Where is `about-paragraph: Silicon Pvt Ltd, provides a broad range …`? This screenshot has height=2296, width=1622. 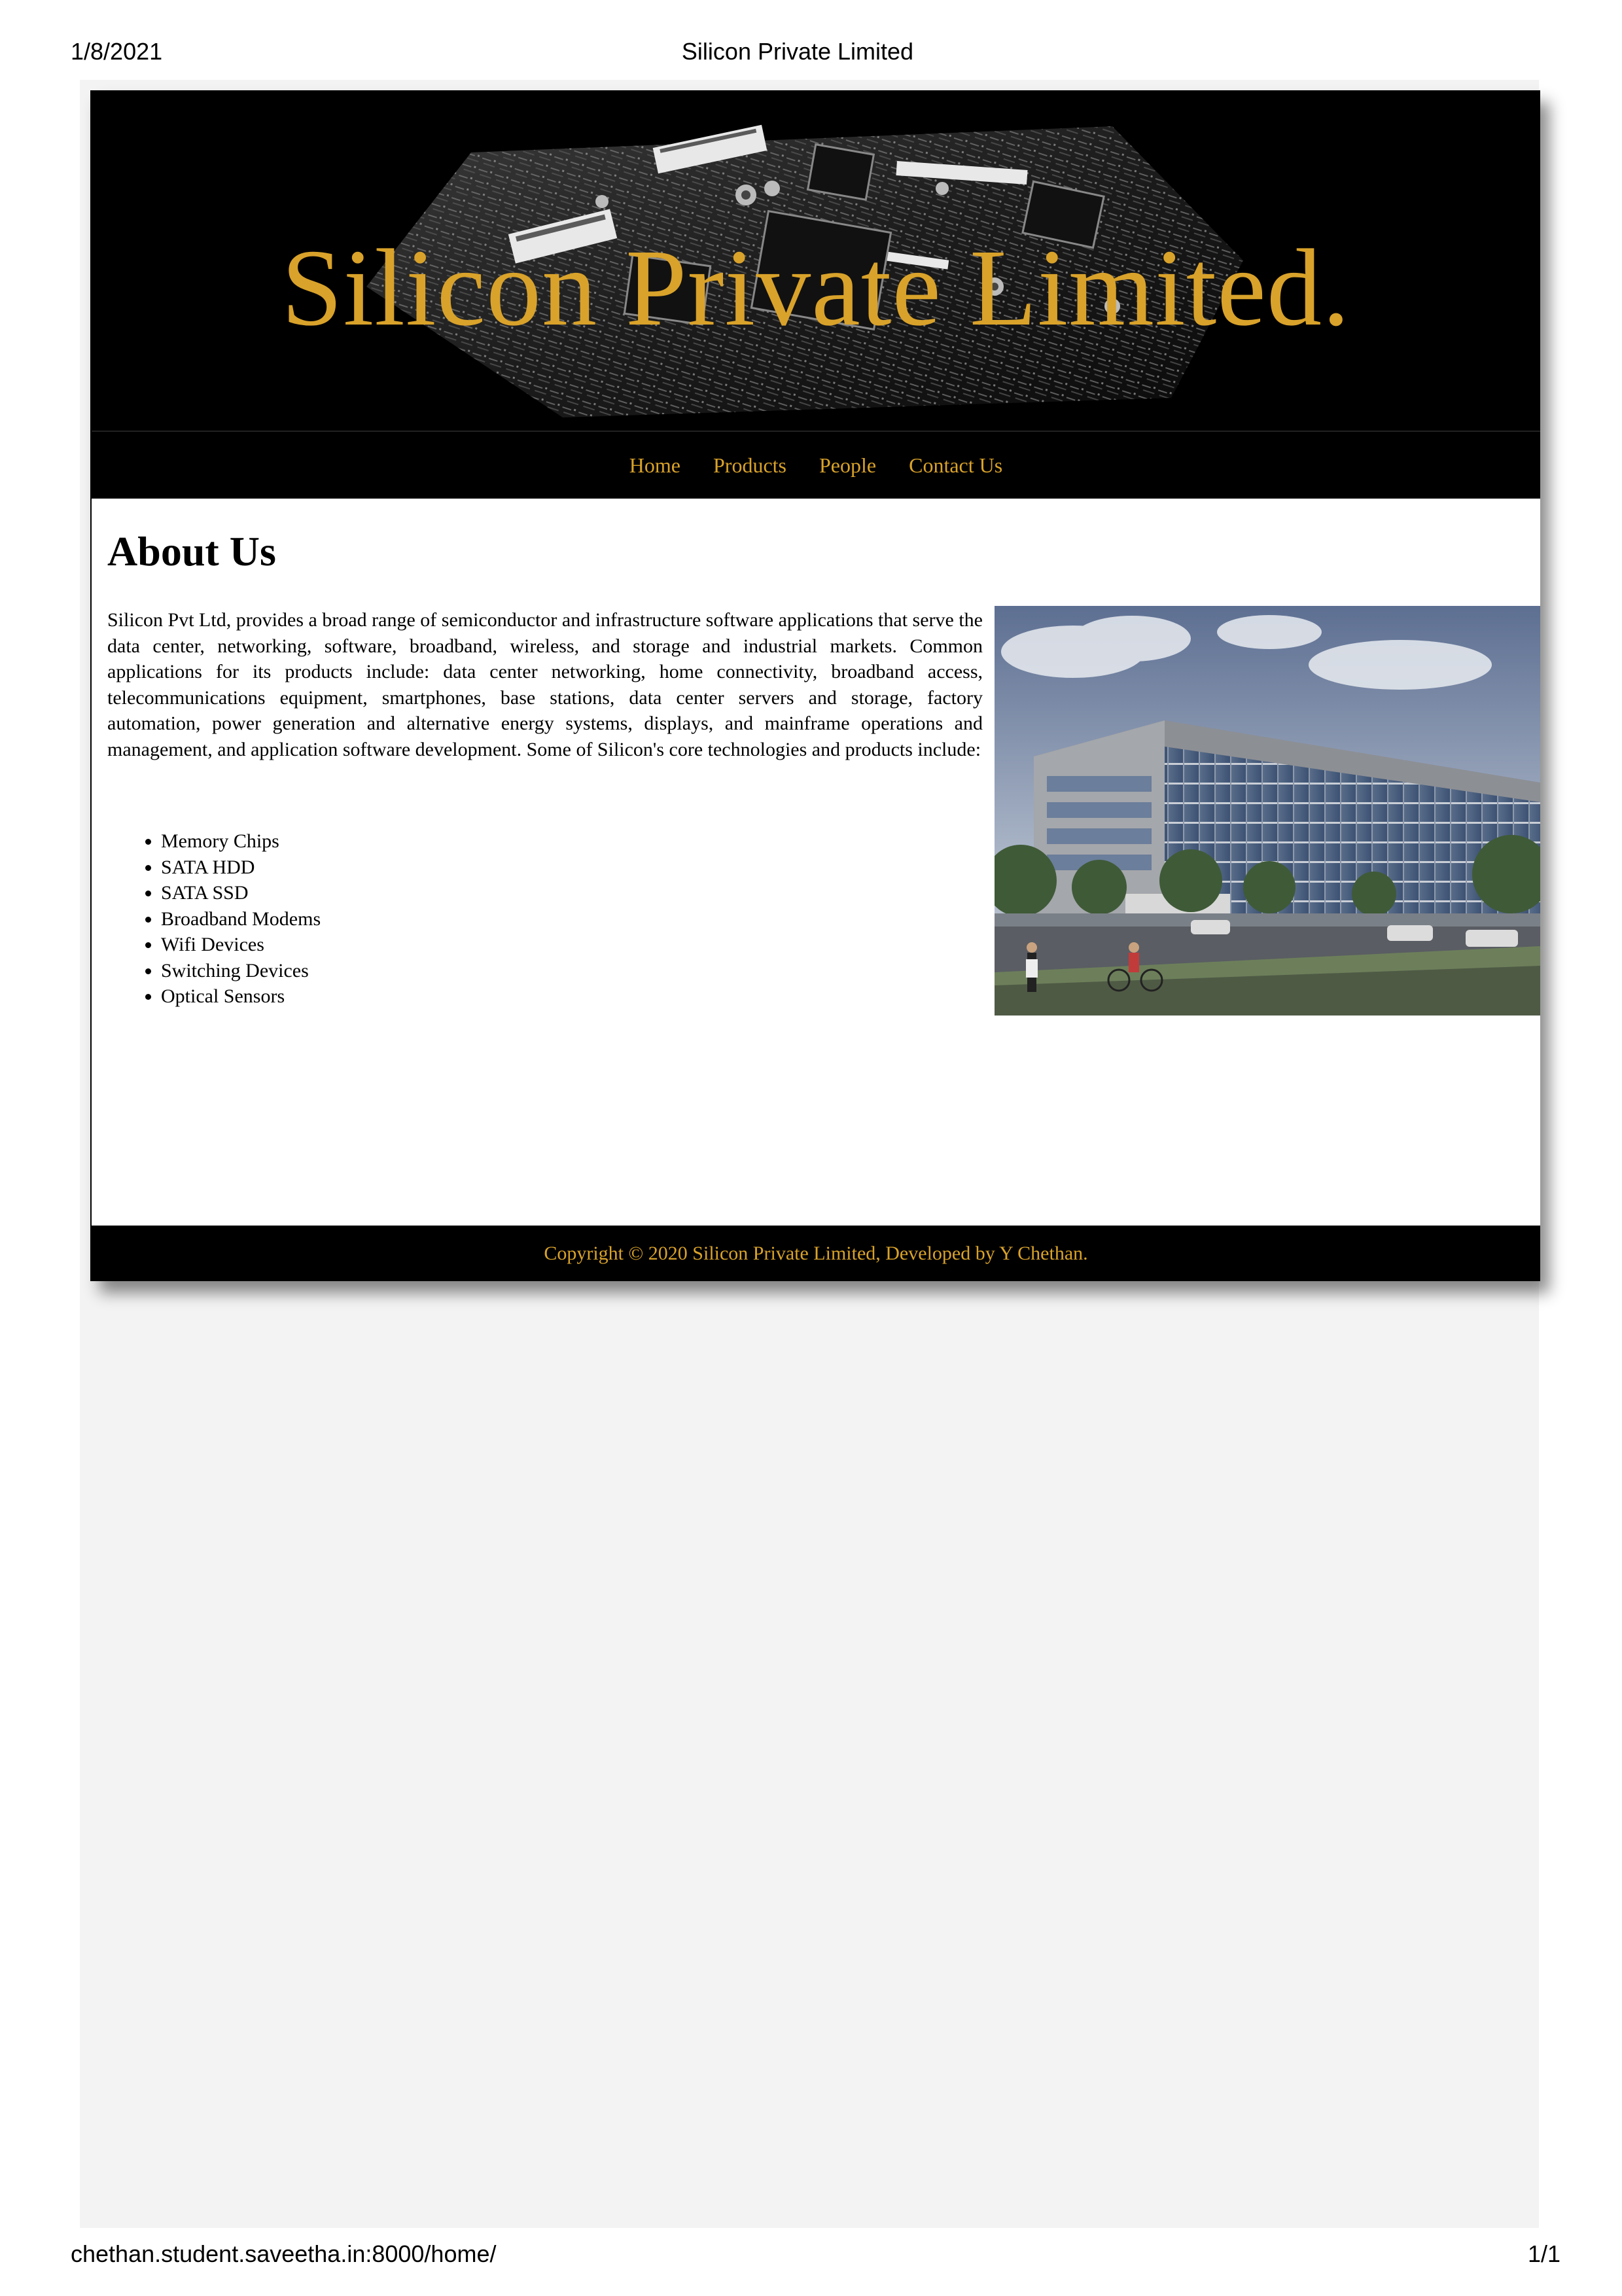
about-paragraph: Silicon Pvt Ltd, provides a broad range … is located at coordinates (545, 685).